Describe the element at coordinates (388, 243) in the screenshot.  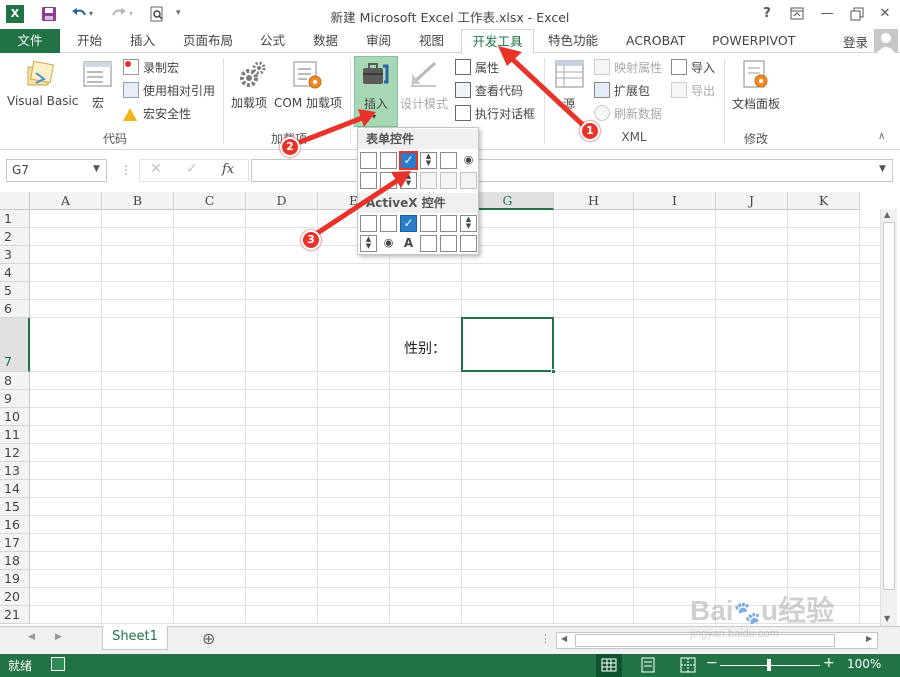
I see `activex-option-button-icon: ◉` at that location.